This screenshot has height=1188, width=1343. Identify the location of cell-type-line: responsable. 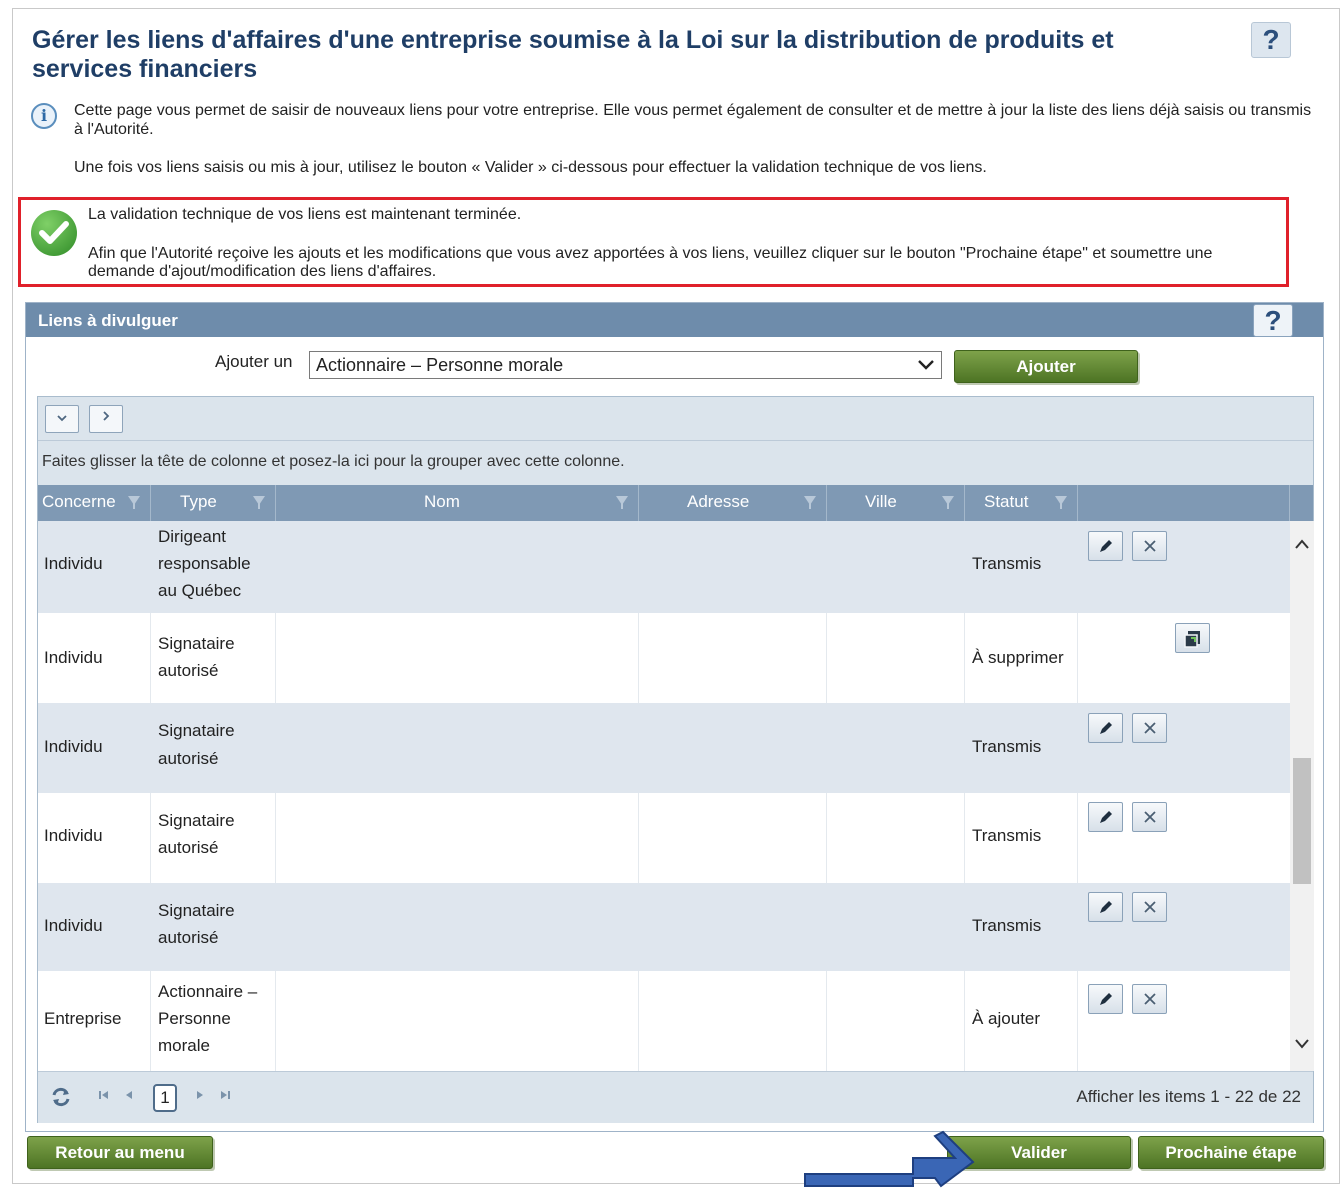
(204, 563).